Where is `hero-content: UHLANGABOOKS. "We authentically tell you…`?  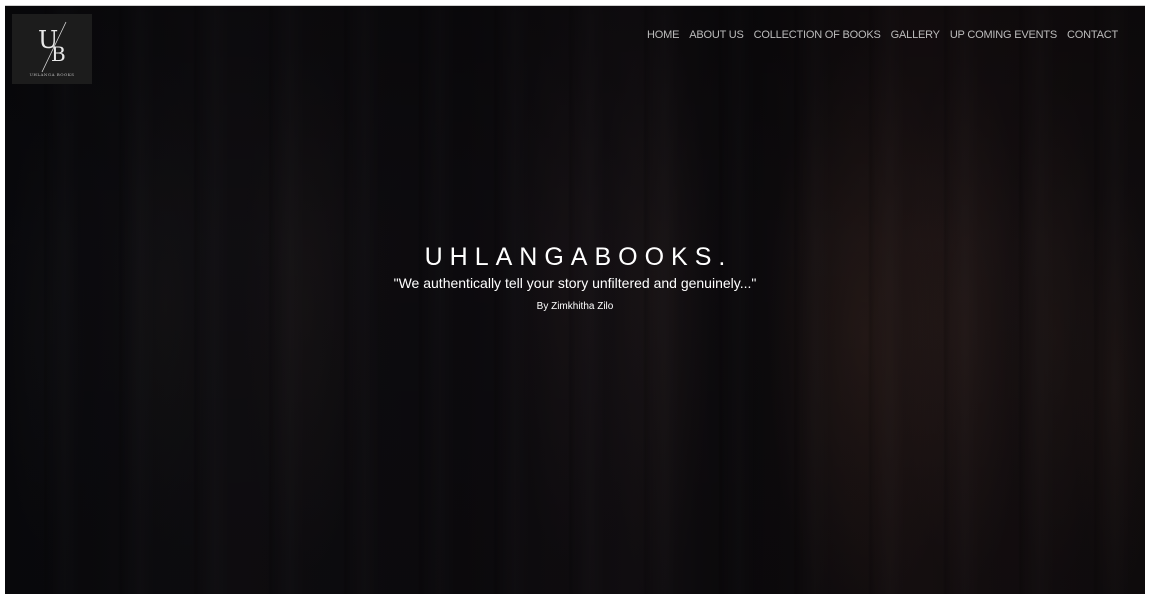 hero-content: UHLANGABOOKS. "We authentically tell you… is located at coordinates (575, 277).